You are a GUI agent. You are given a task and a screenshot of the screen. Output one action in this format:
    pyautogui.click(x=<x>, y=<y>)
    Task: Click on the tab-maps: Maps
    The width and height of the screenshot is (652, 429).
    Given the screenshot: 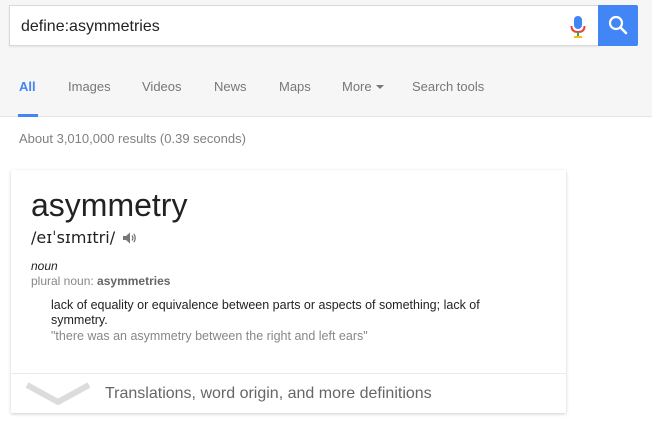 What is the action you would take?
    pyautogui.click(x=295, y=86)
    